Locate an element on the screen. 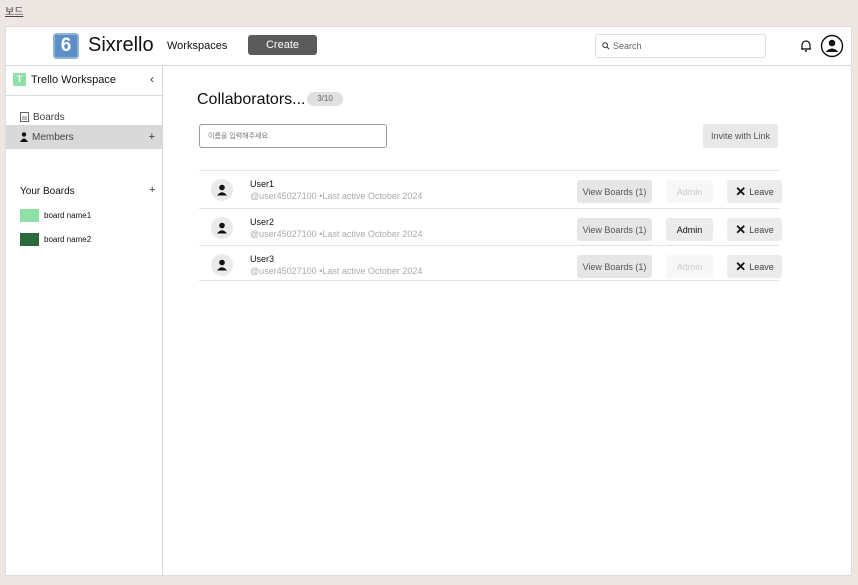 The width and height of the screenshot is (858, 585). workspaces-link: Workspaces is located at coordinates (197, 46).